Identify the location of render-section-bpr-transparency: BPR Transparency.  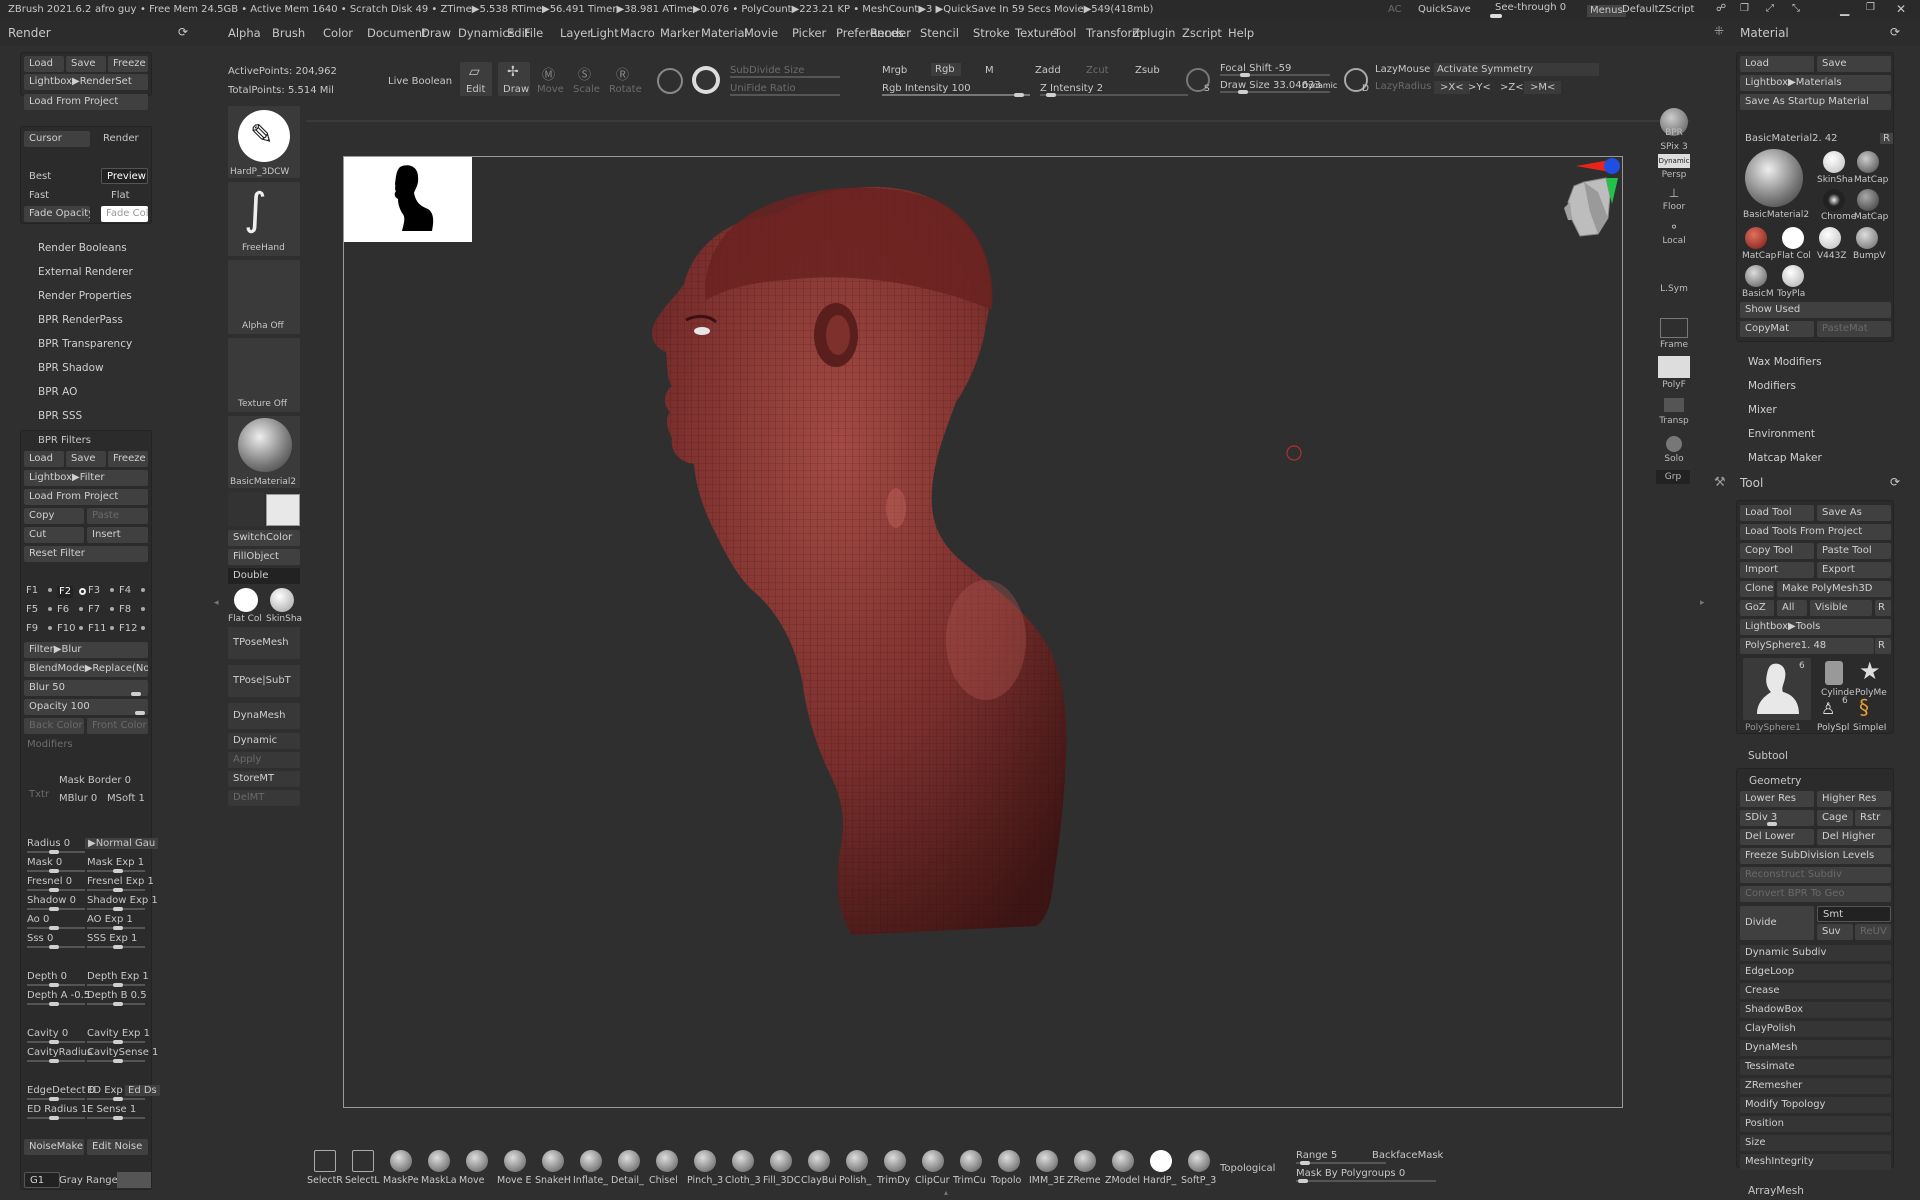
(85, 344).